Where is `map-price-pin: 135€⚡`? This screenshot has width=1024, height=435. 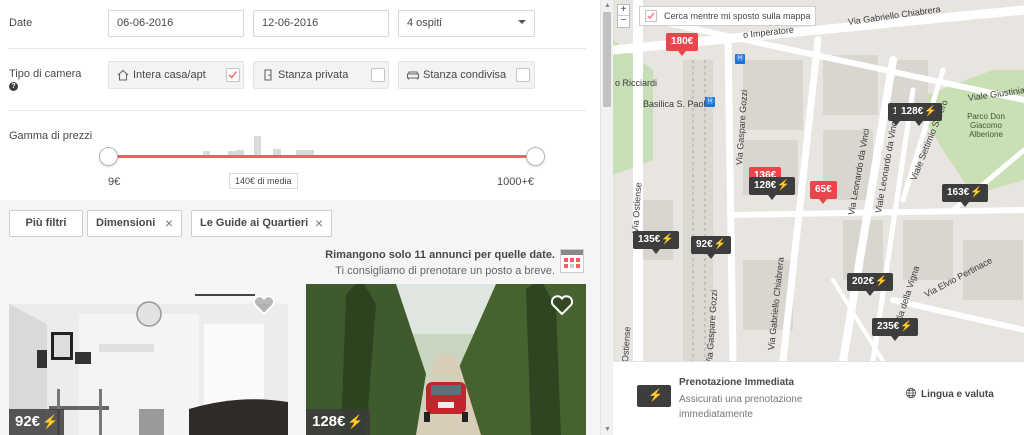
map-price-pin: 135€⚡ is located at coordinates (656, 242).